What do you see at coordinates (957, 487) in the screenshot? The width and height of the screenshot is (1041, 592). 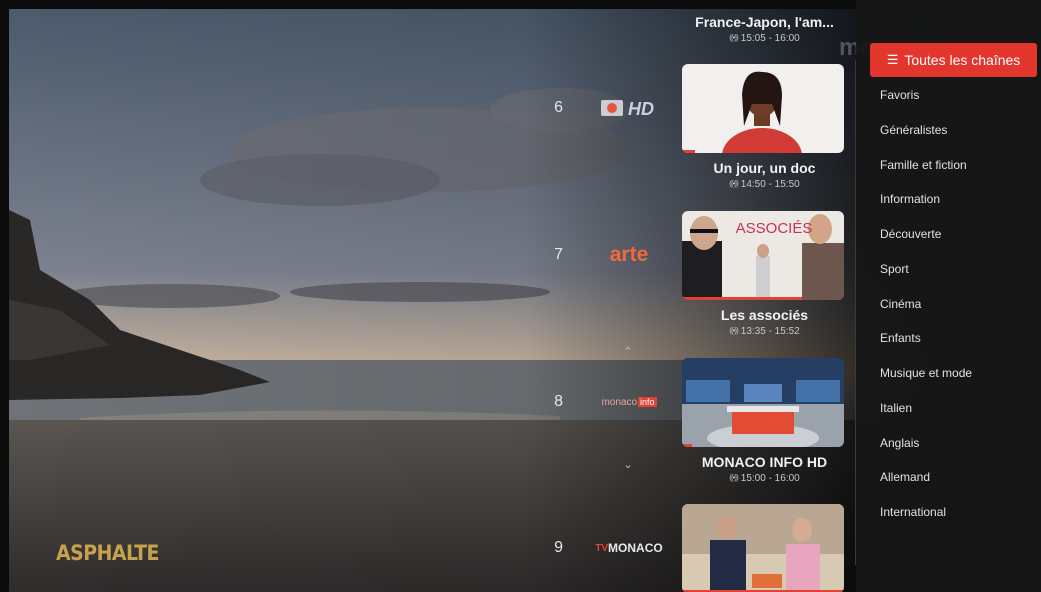 I see `category-item: Allemand` at bounding box center [957, 487].